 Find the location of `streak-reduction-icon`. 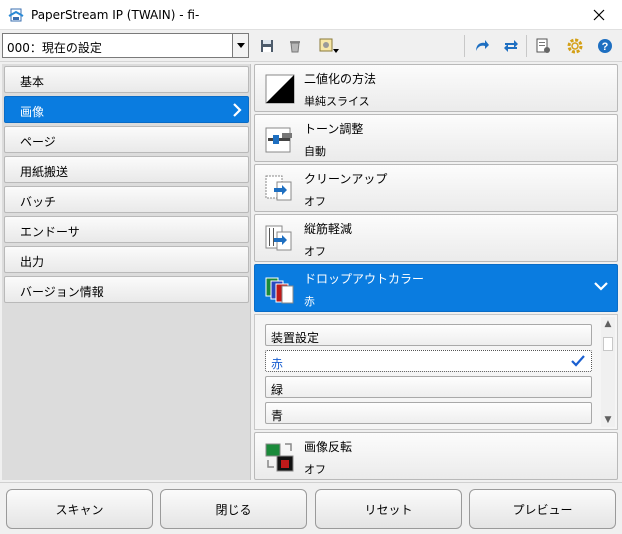

streak-reduction-icon is located at coordinates (278, 238).